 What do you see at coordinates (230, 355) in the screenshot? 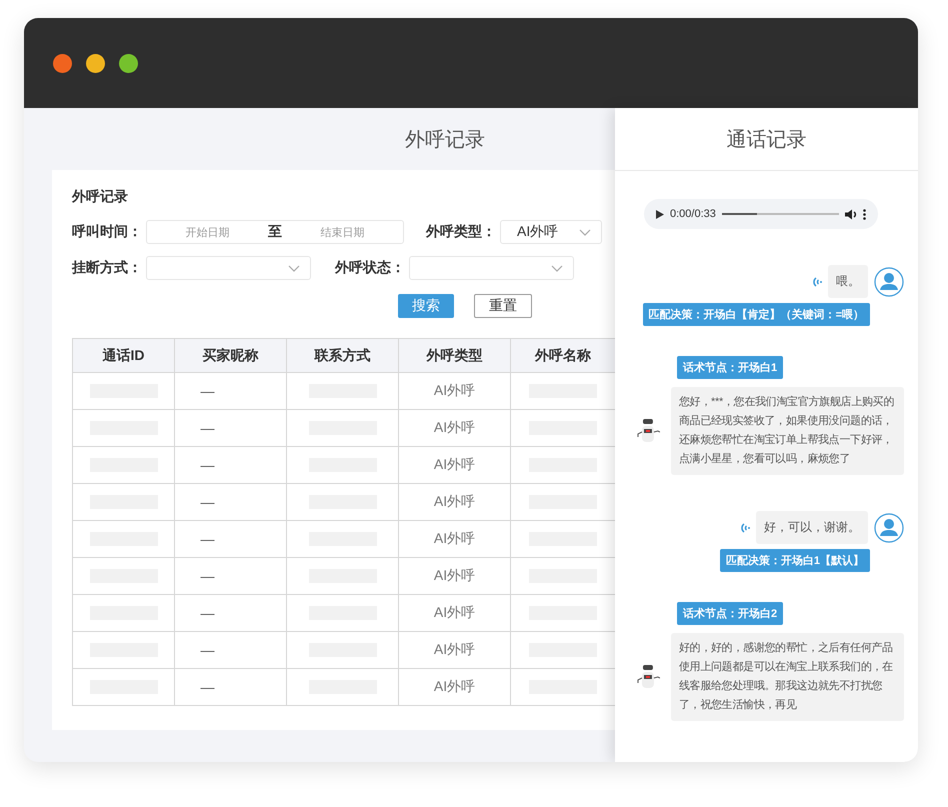
I see `column-header: 买家昵称` at bounding box center [230, 355].